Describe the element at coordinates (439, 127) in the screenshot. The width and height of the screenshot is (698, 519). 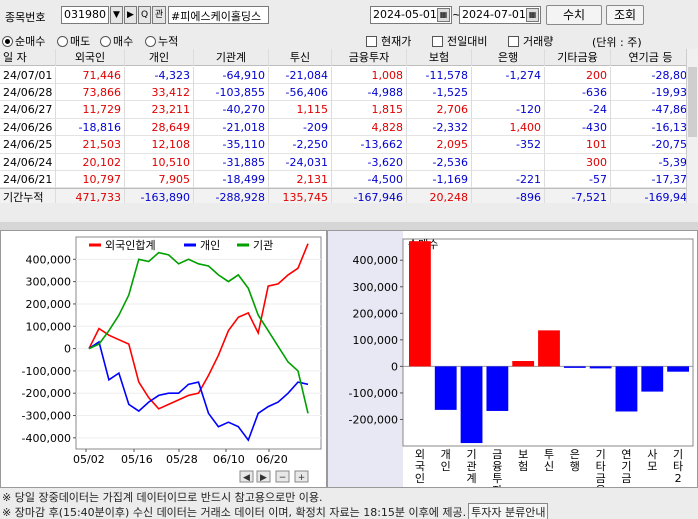
I see `value-cell: -2,332` at that location.